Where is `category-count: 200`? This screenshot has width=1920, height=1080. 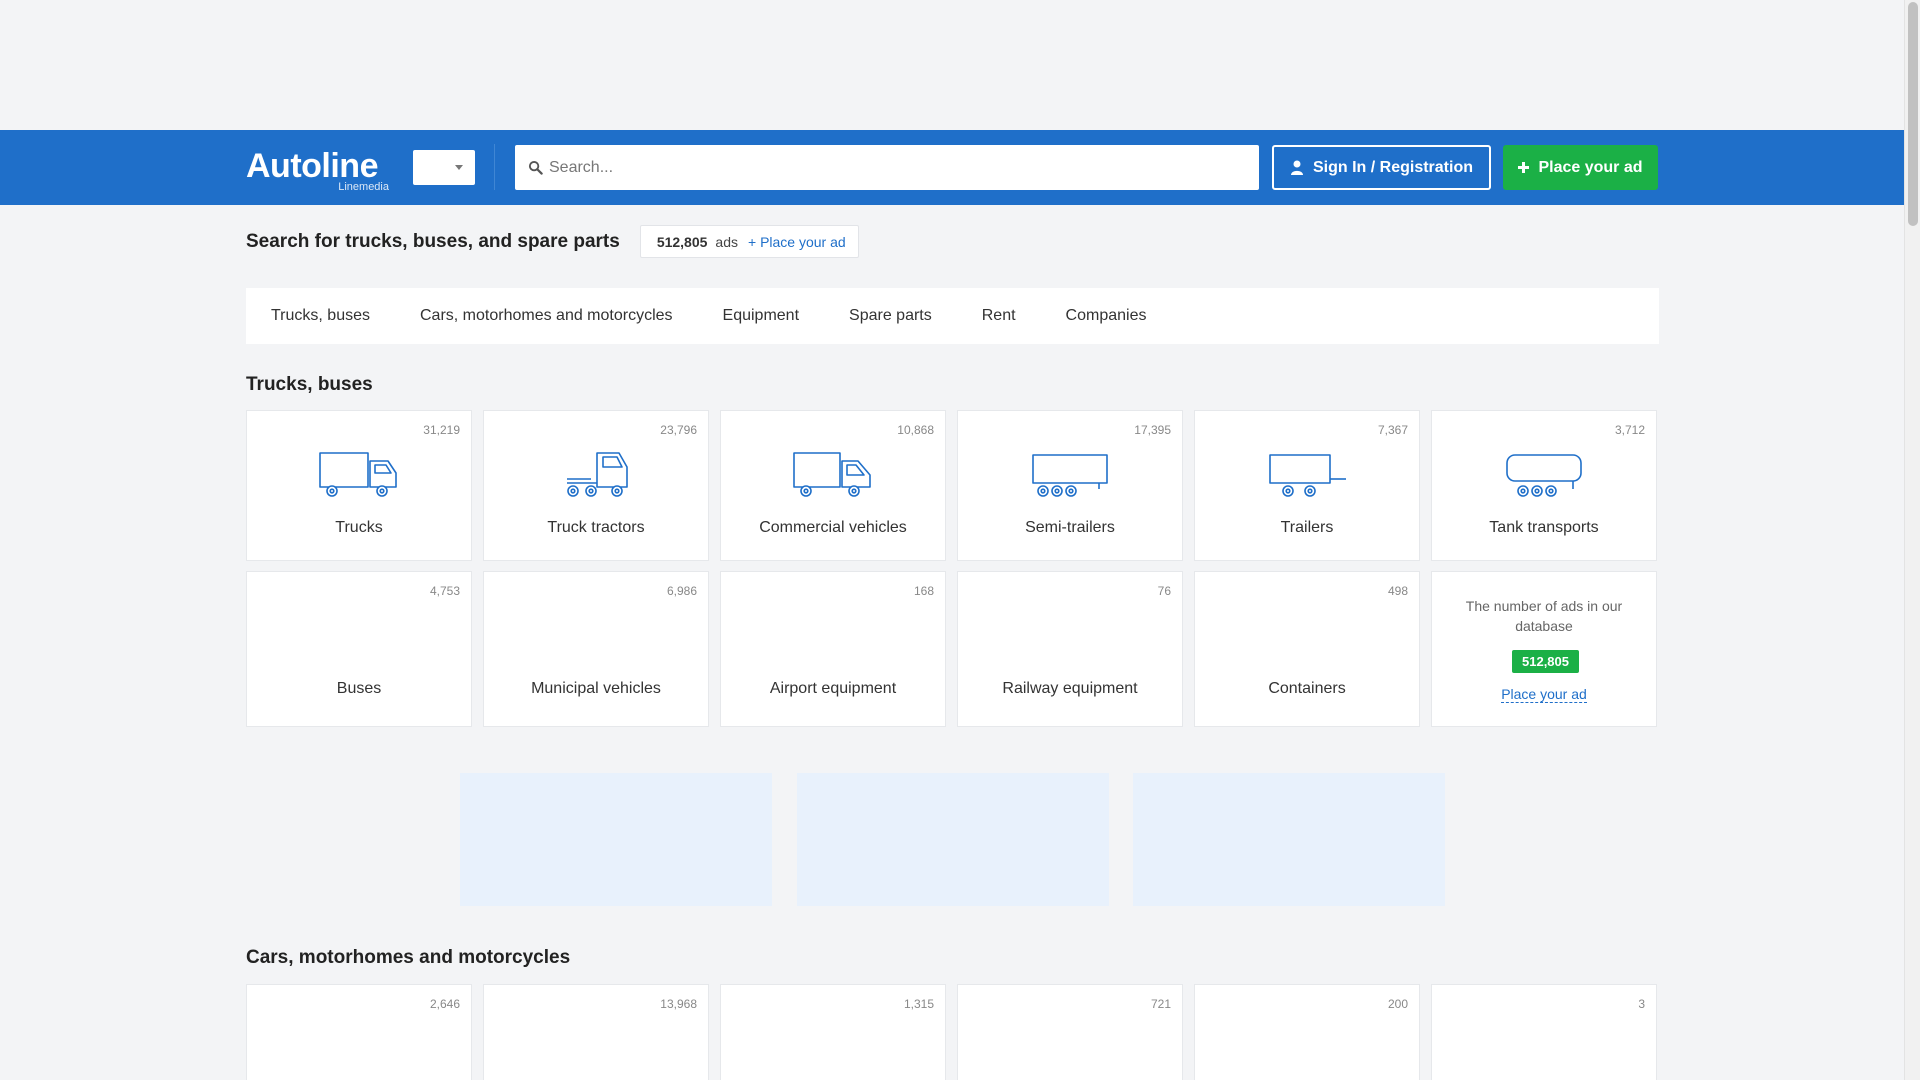 category-count: 200 is located at coordinates (1397, 1004).